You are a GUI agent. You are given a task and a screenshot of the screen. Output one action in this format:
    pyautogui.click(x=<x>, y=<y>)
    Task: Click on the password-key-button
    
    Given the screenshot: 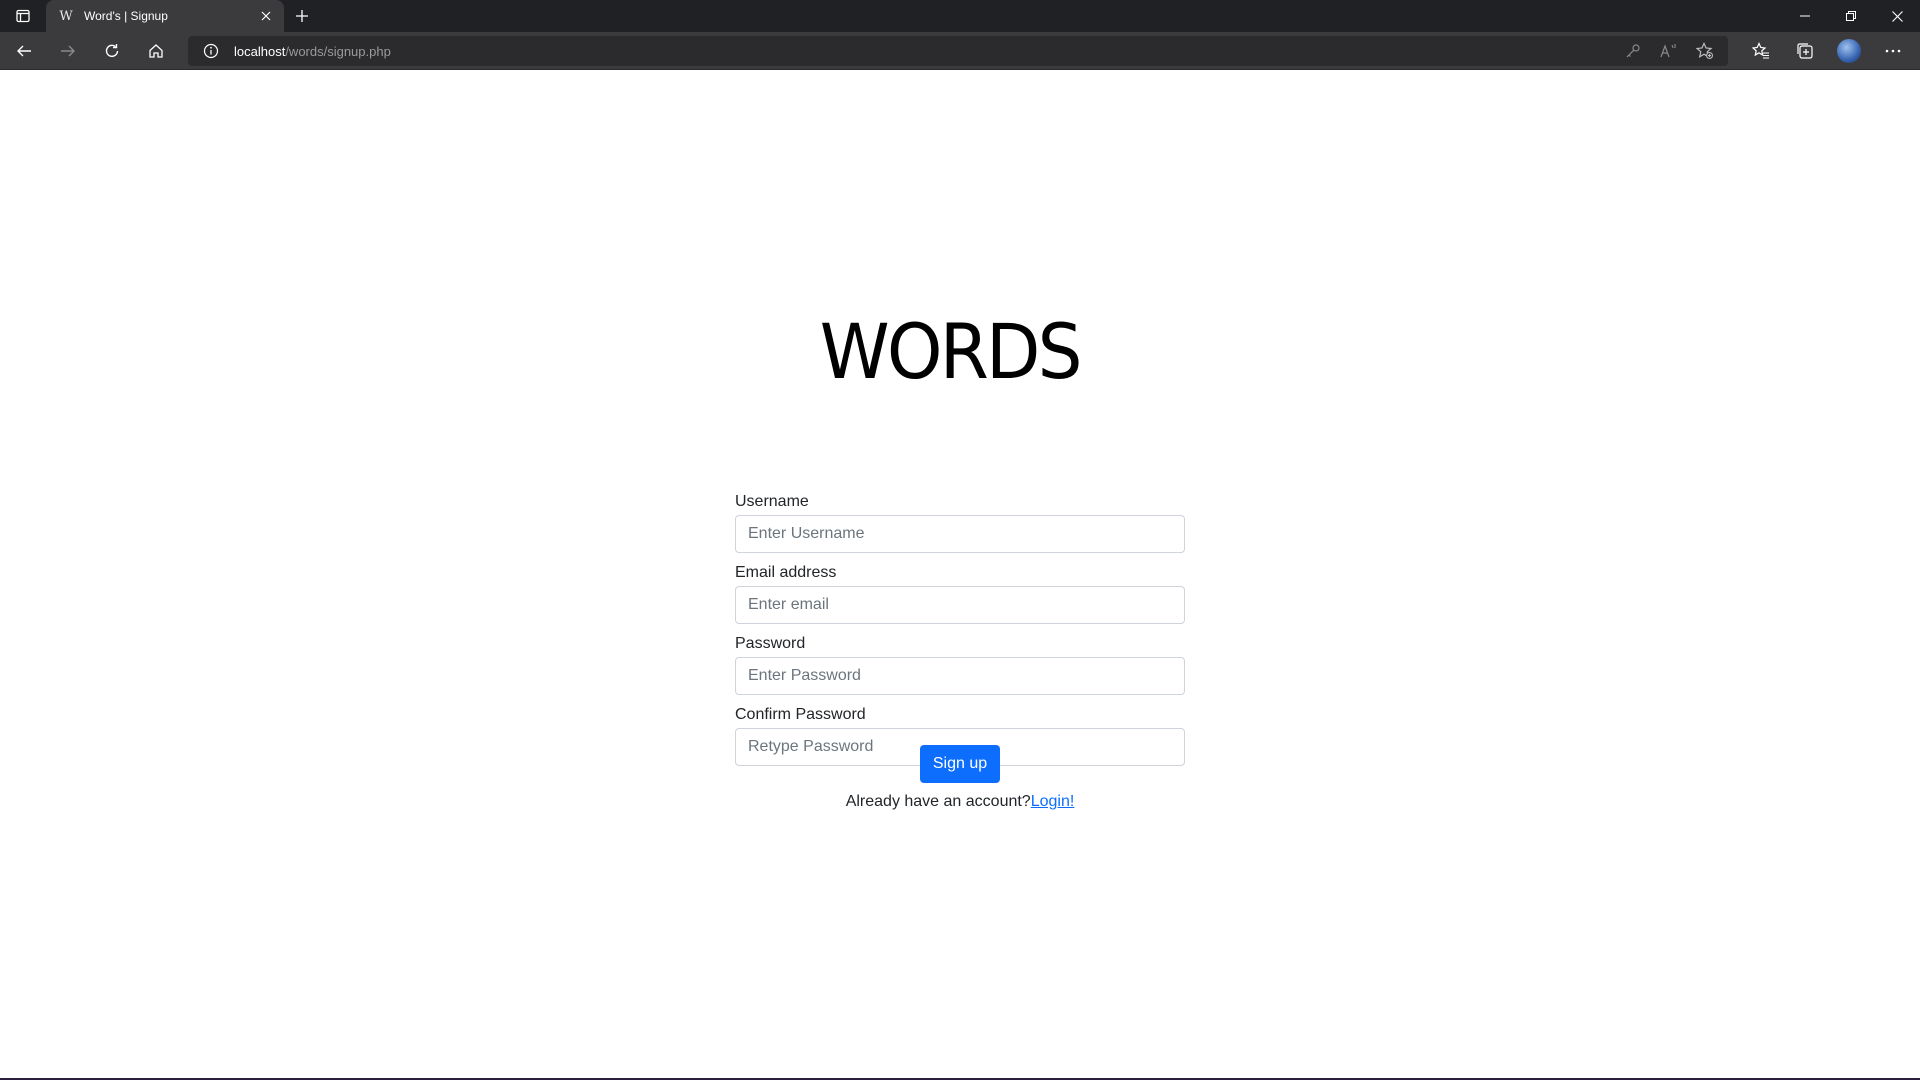 What is the action you would take?
    pyautogui.click(x=1633, y=51)
    